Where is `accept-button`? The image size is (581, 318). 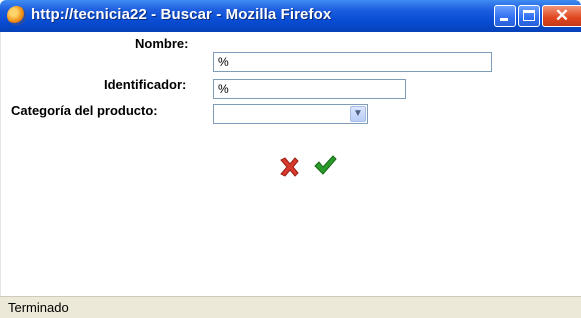
accept-button is located at coordinates (325, 165).